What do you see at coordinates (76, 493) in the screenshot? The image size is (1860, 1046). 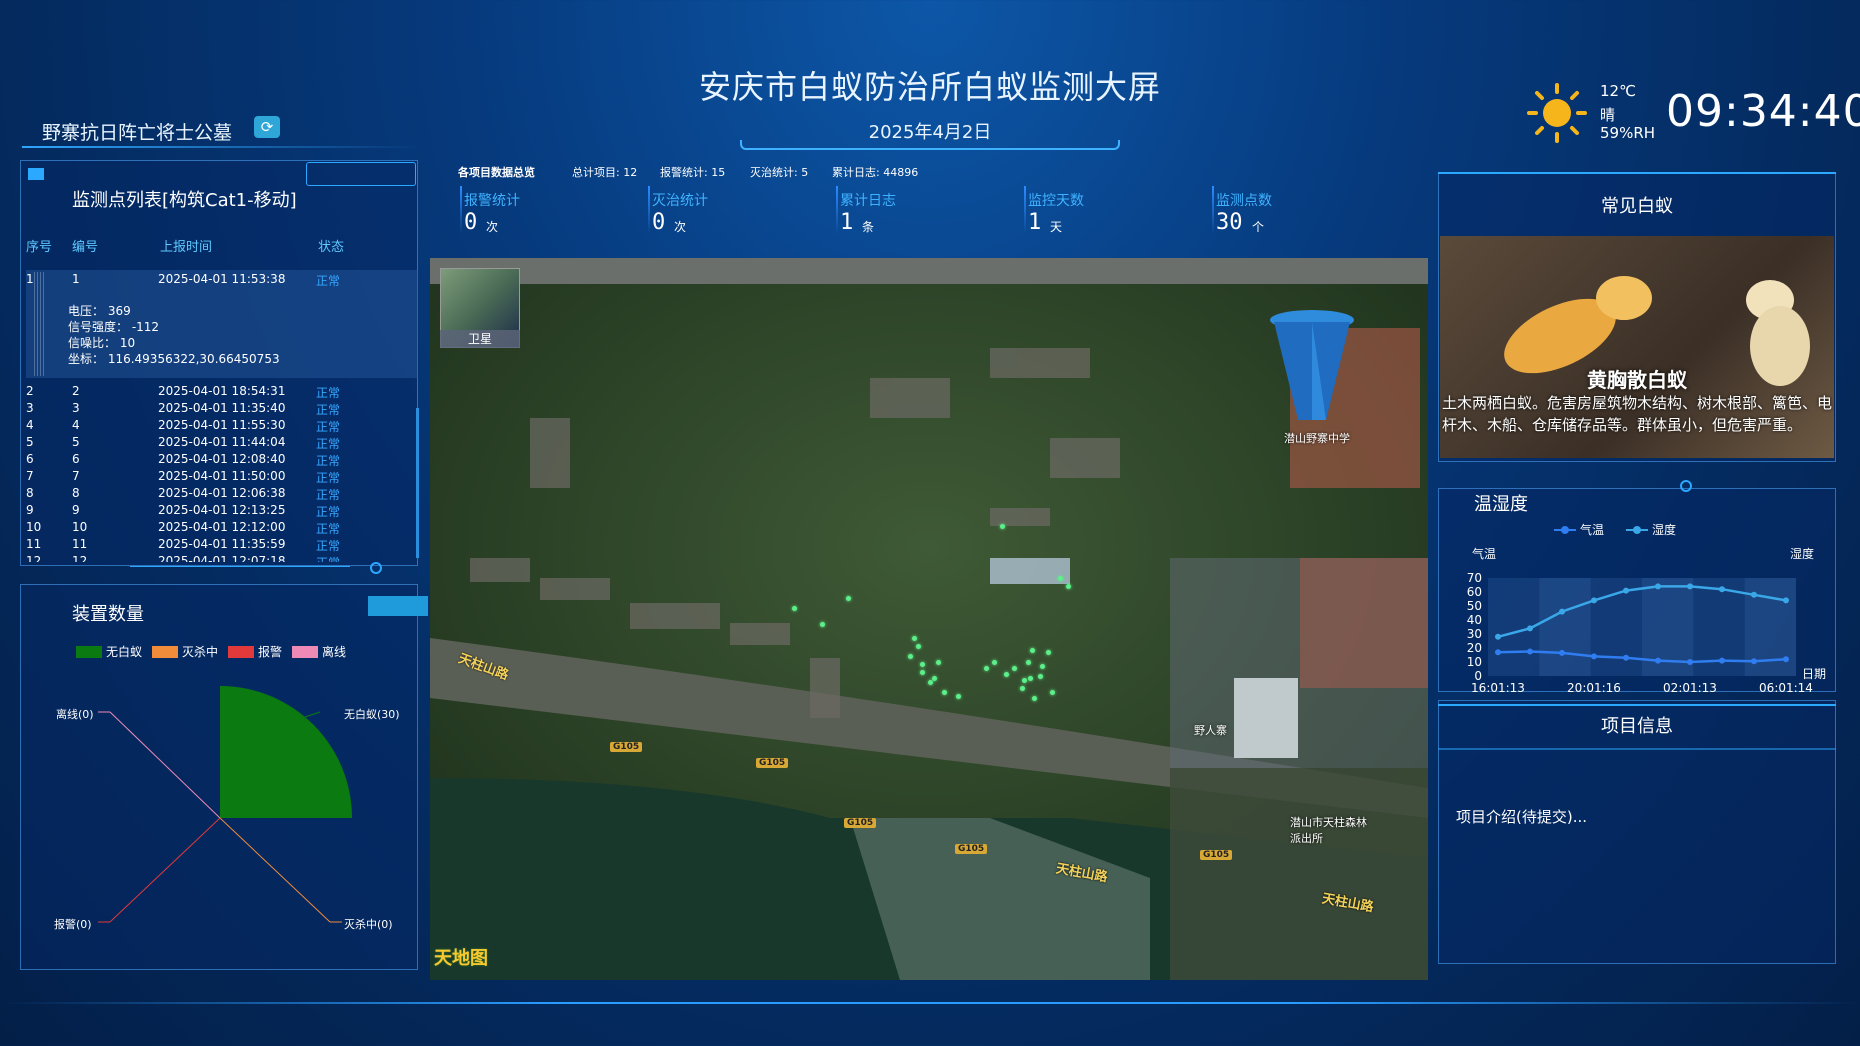 I see `row-id: 8` at bounding box center [76, 493].